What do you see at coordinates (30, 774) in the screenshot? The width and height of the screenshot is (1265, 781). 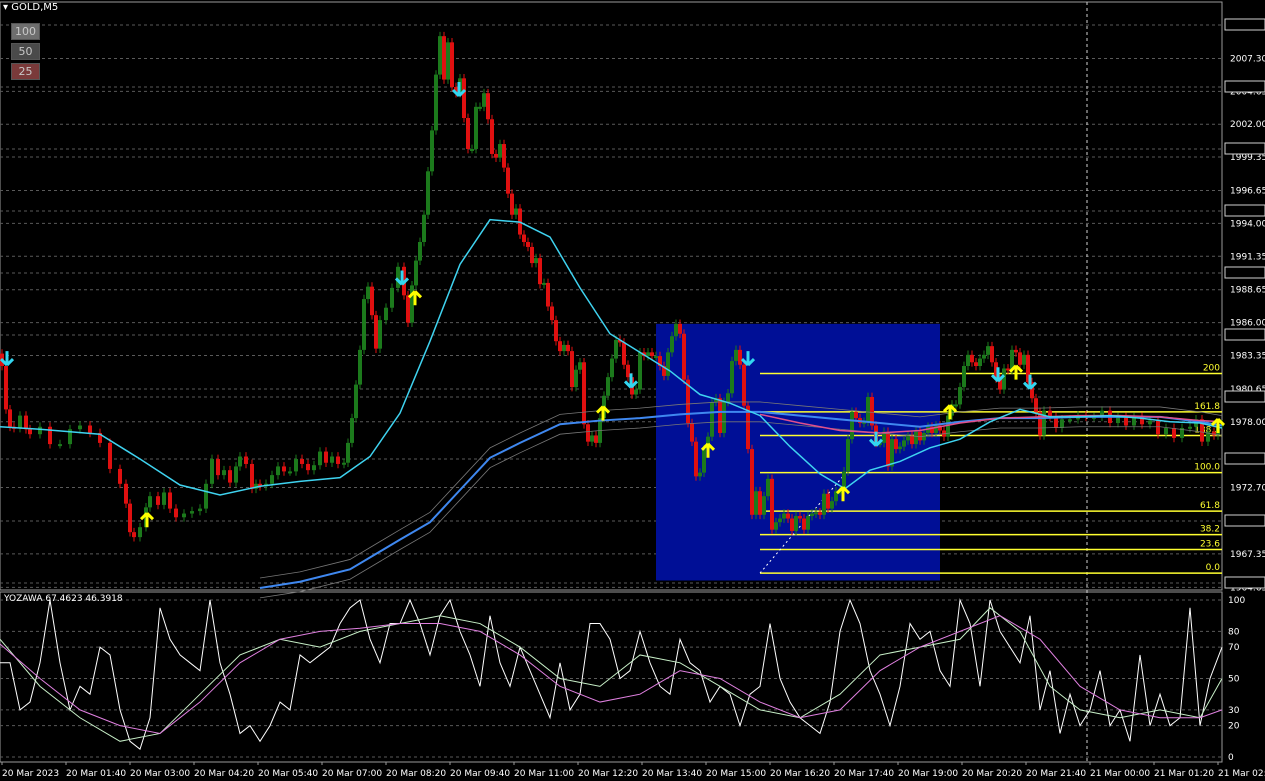 I see `time-axis-label: 20 Mar 2023` at bounding box center [30, 774].